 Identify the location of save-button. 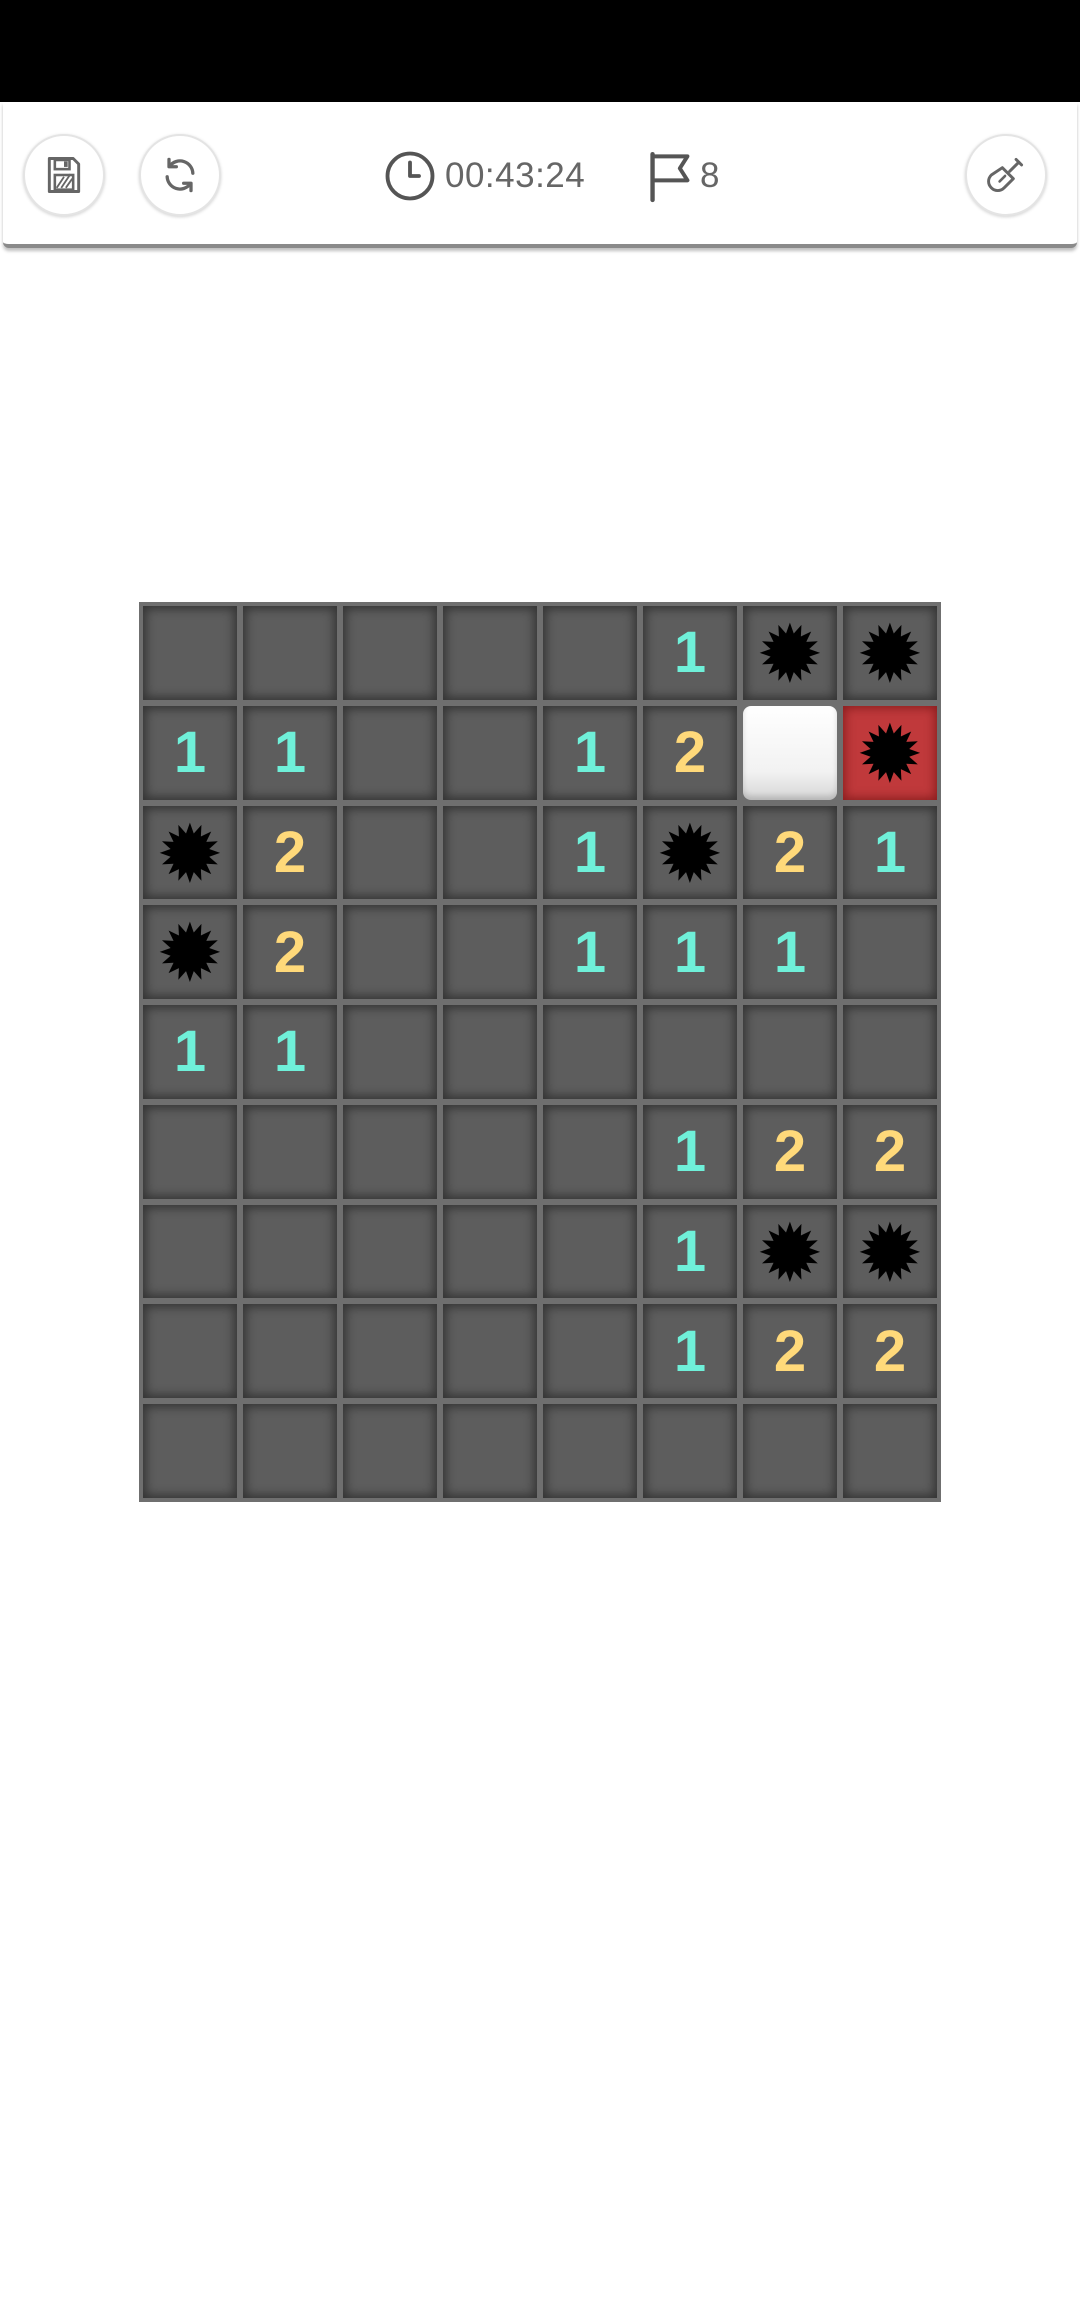
(64, 175).